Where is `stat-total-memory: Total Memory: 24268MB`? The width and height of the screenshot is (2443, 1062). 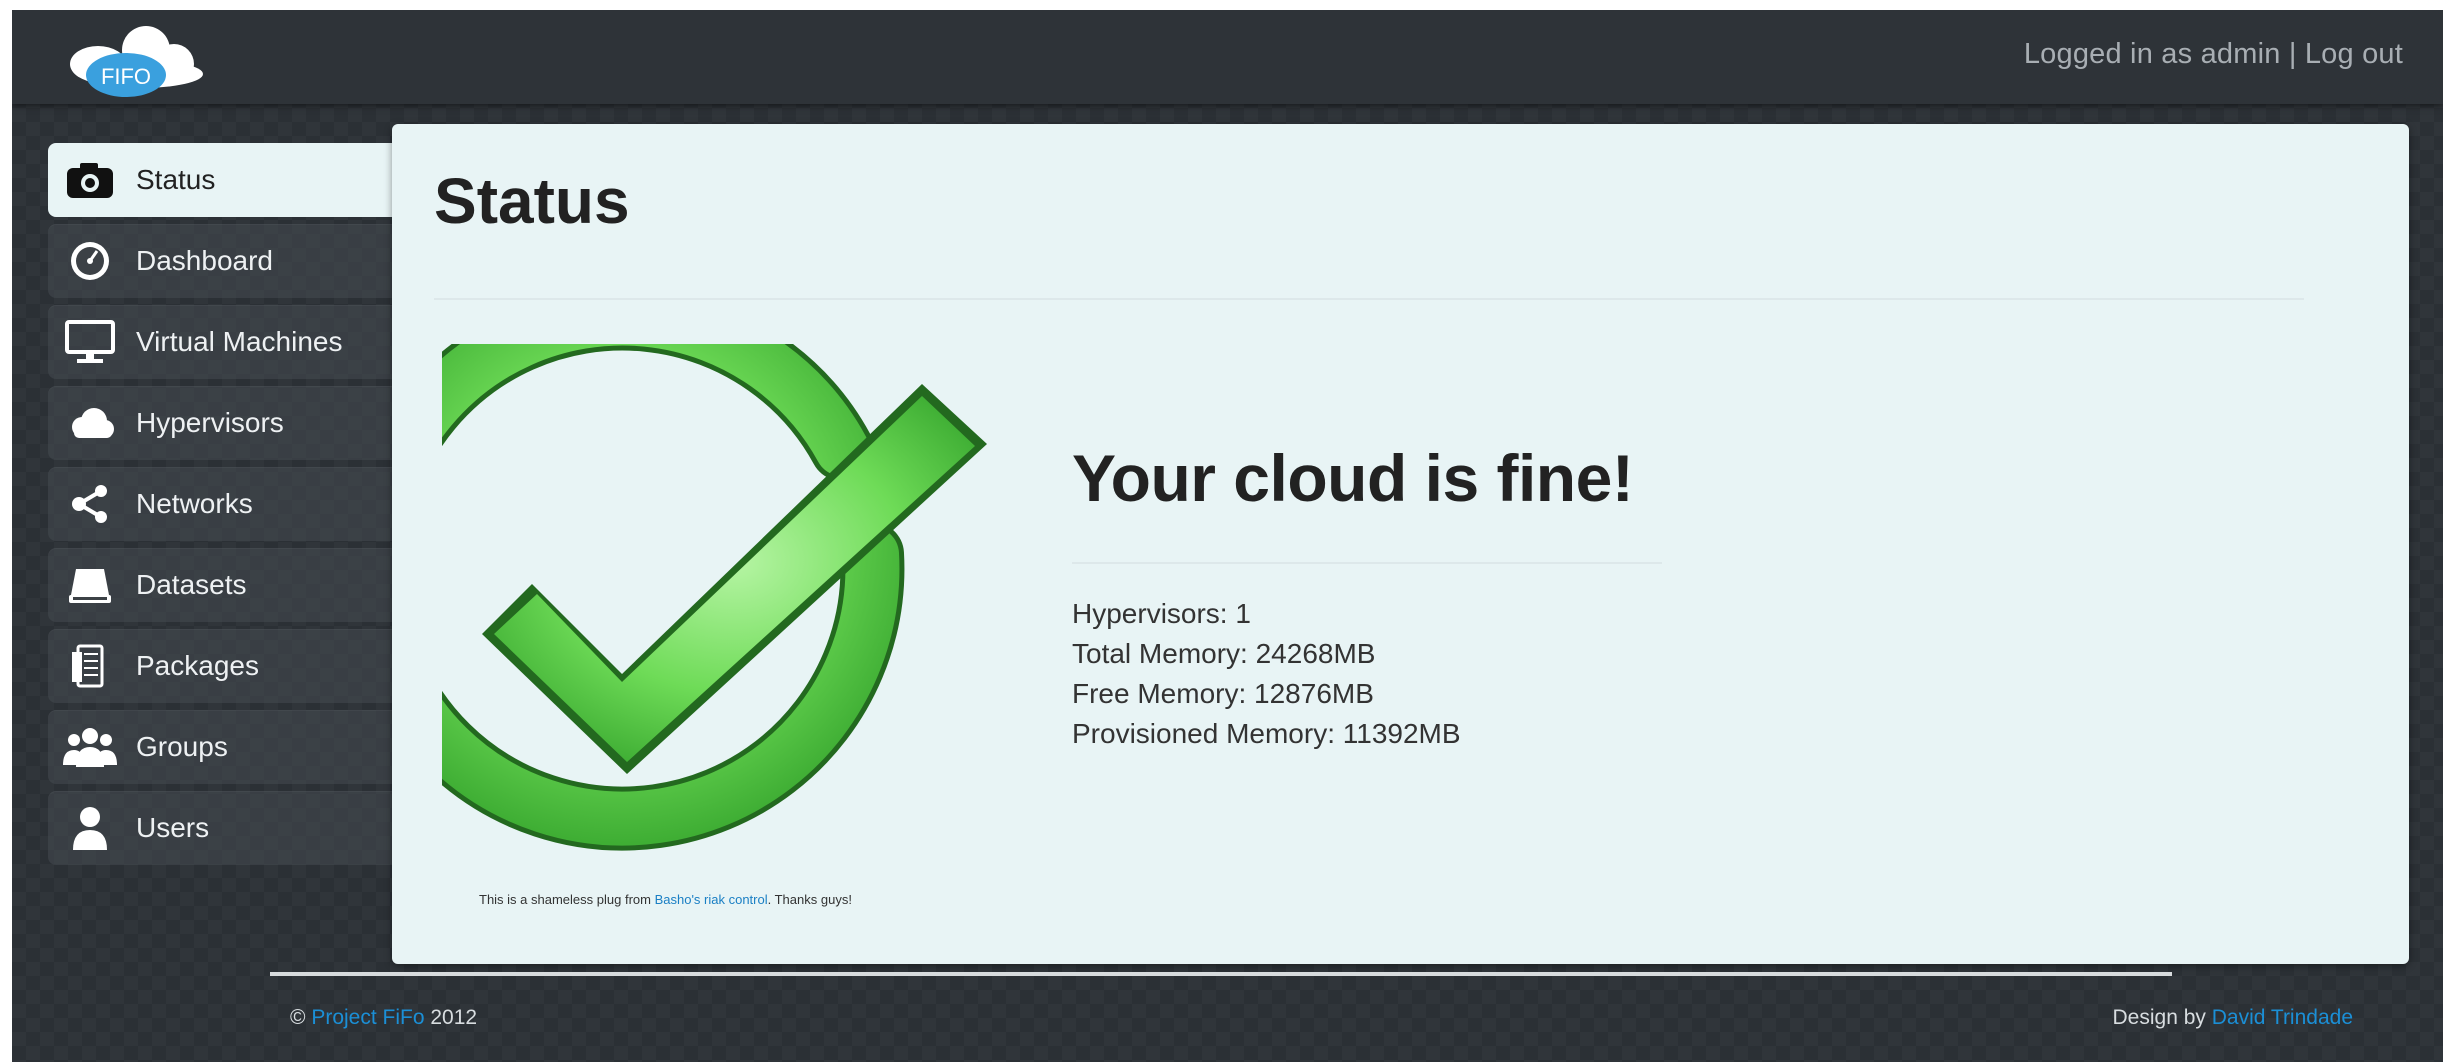
stat-total-memory: Total Memory: 24268MB is located at coordinates (1224, 653).